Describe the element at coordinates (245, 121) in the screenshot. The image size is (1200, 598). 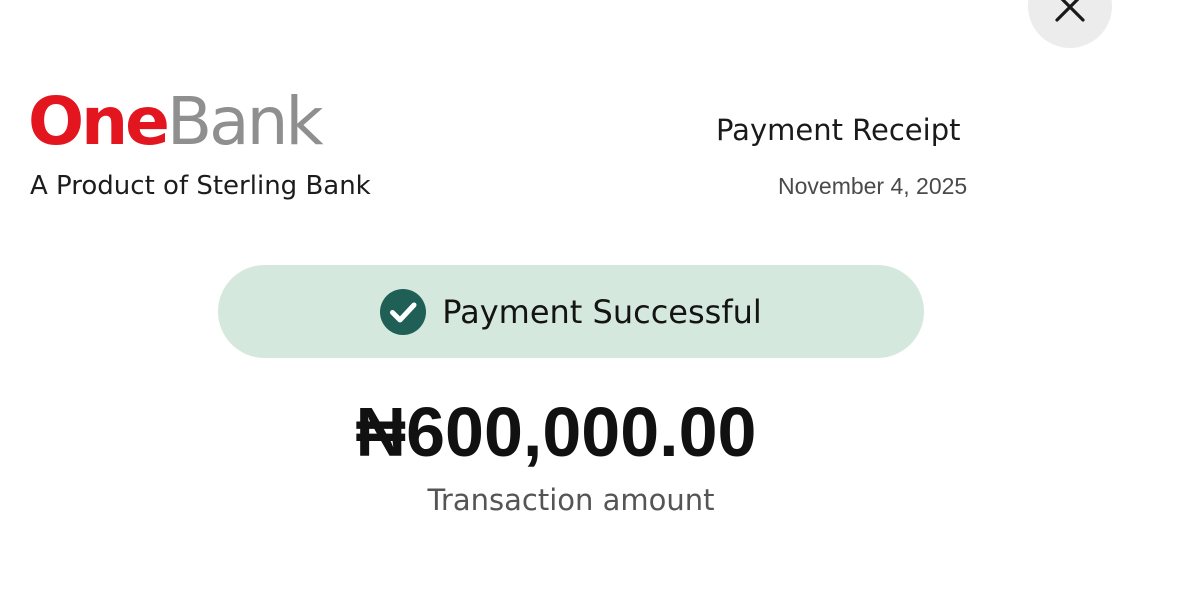
I see `logo-text-bank: Bank` at that location.